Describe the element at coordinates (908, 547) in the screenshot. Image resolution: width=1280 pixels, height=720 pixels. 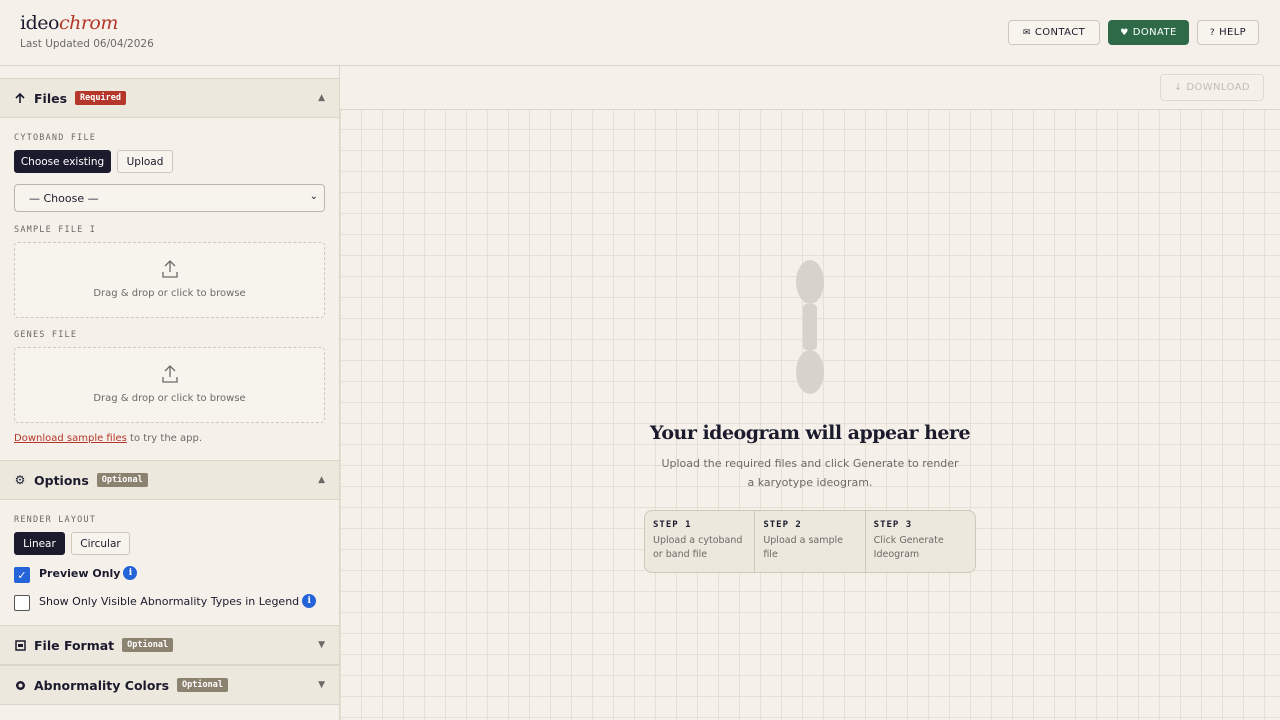
I see `step-3-desc: Click Generate Ideogram` at that location.